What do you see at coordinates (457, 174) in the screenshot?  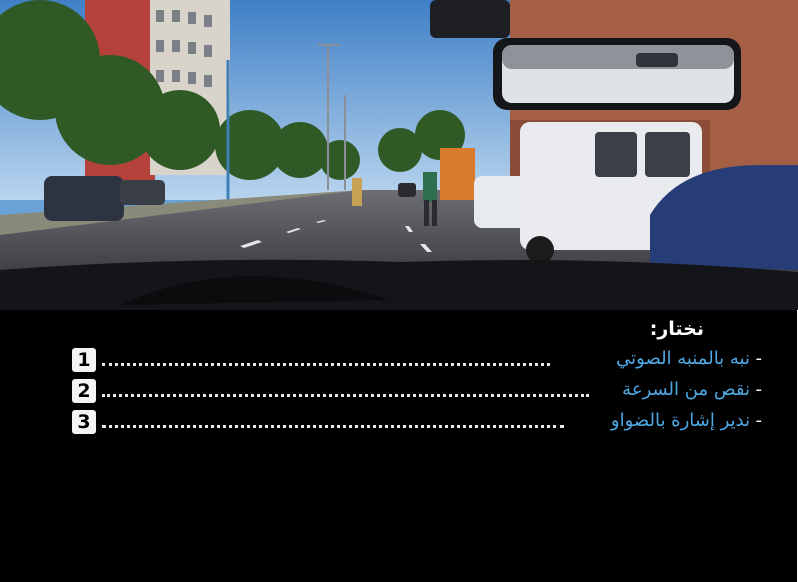 I see `orange-truck` at bounding box center [457, 174].